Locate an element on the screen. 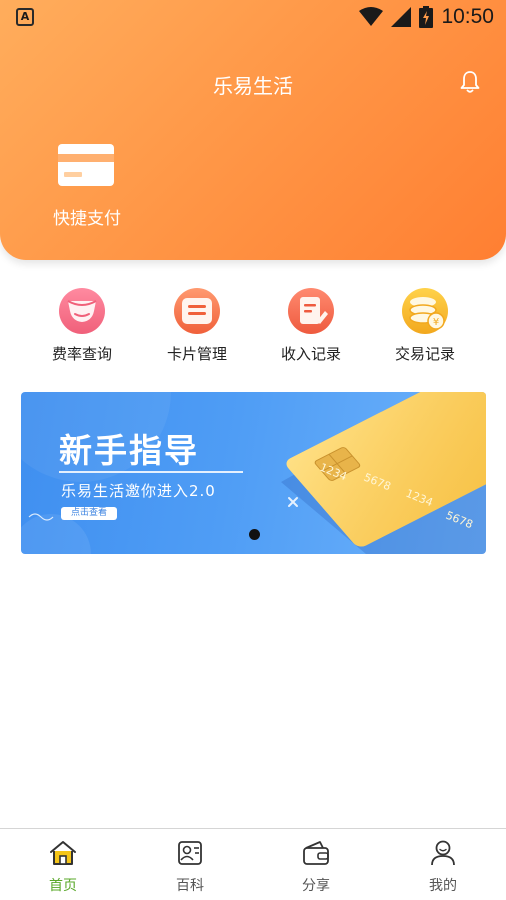 Image resolution: width=506 pixels, height=900 pixels. clock: 10:50 is located at coordinates (467, 16).